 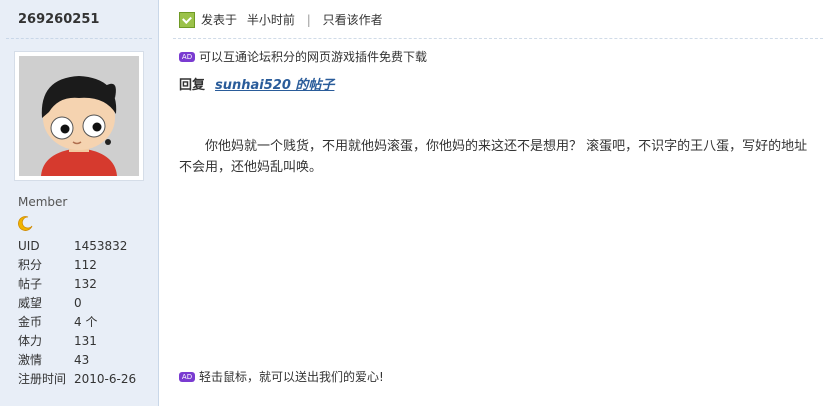 I want to click on stat-passion: 激情 43, so click(x=54, y=360).